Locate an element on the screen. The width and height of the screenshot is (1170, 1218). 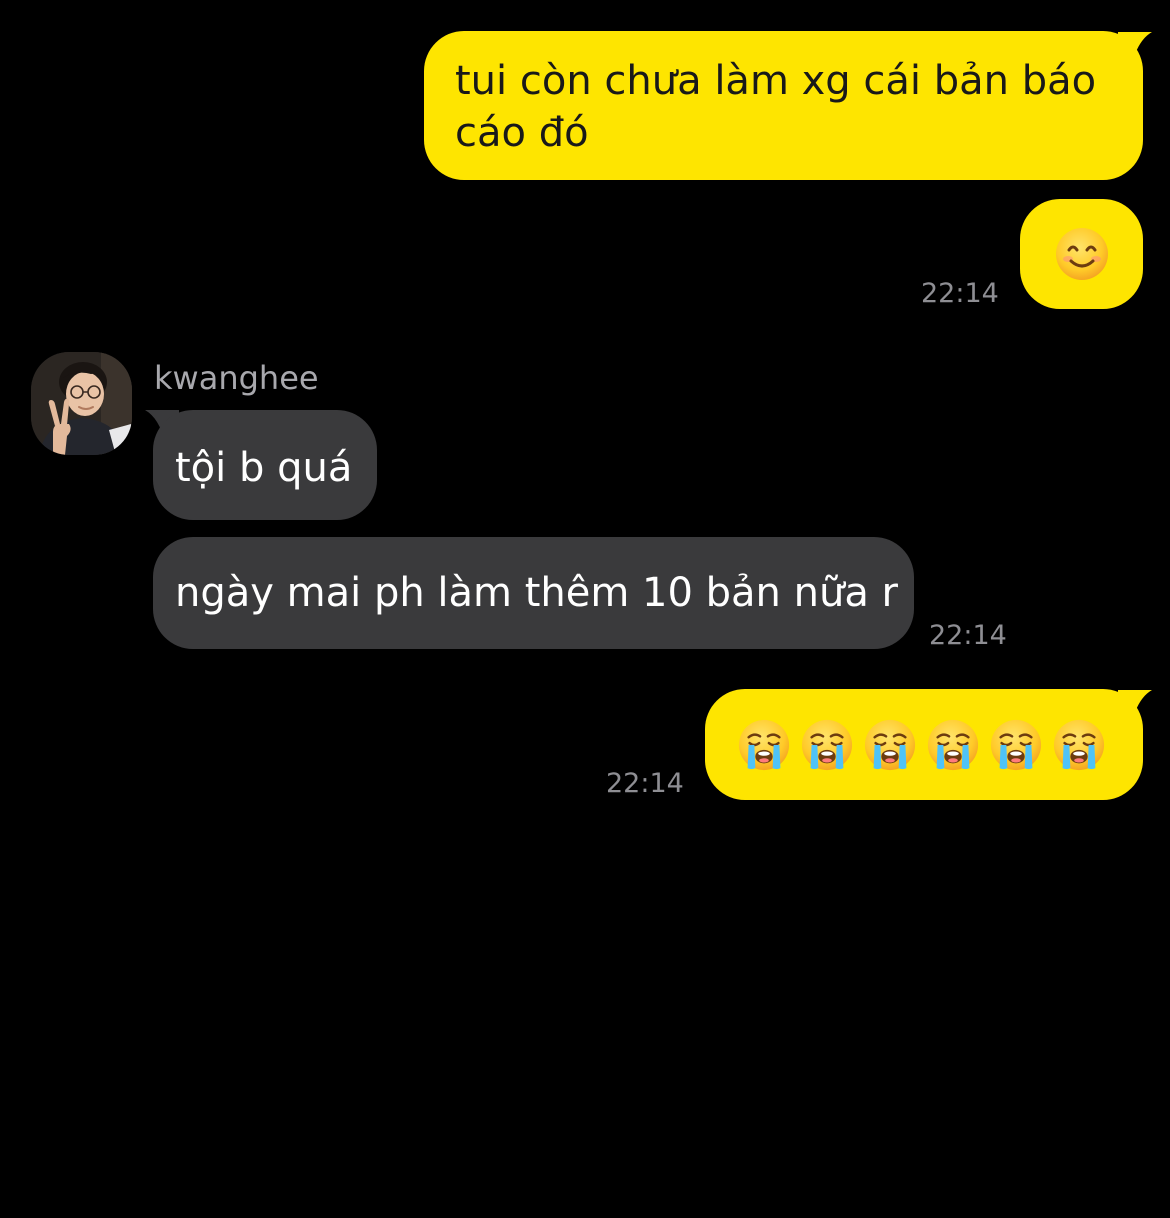
sender-name: kwanghee is located at coordinates (236, 378).